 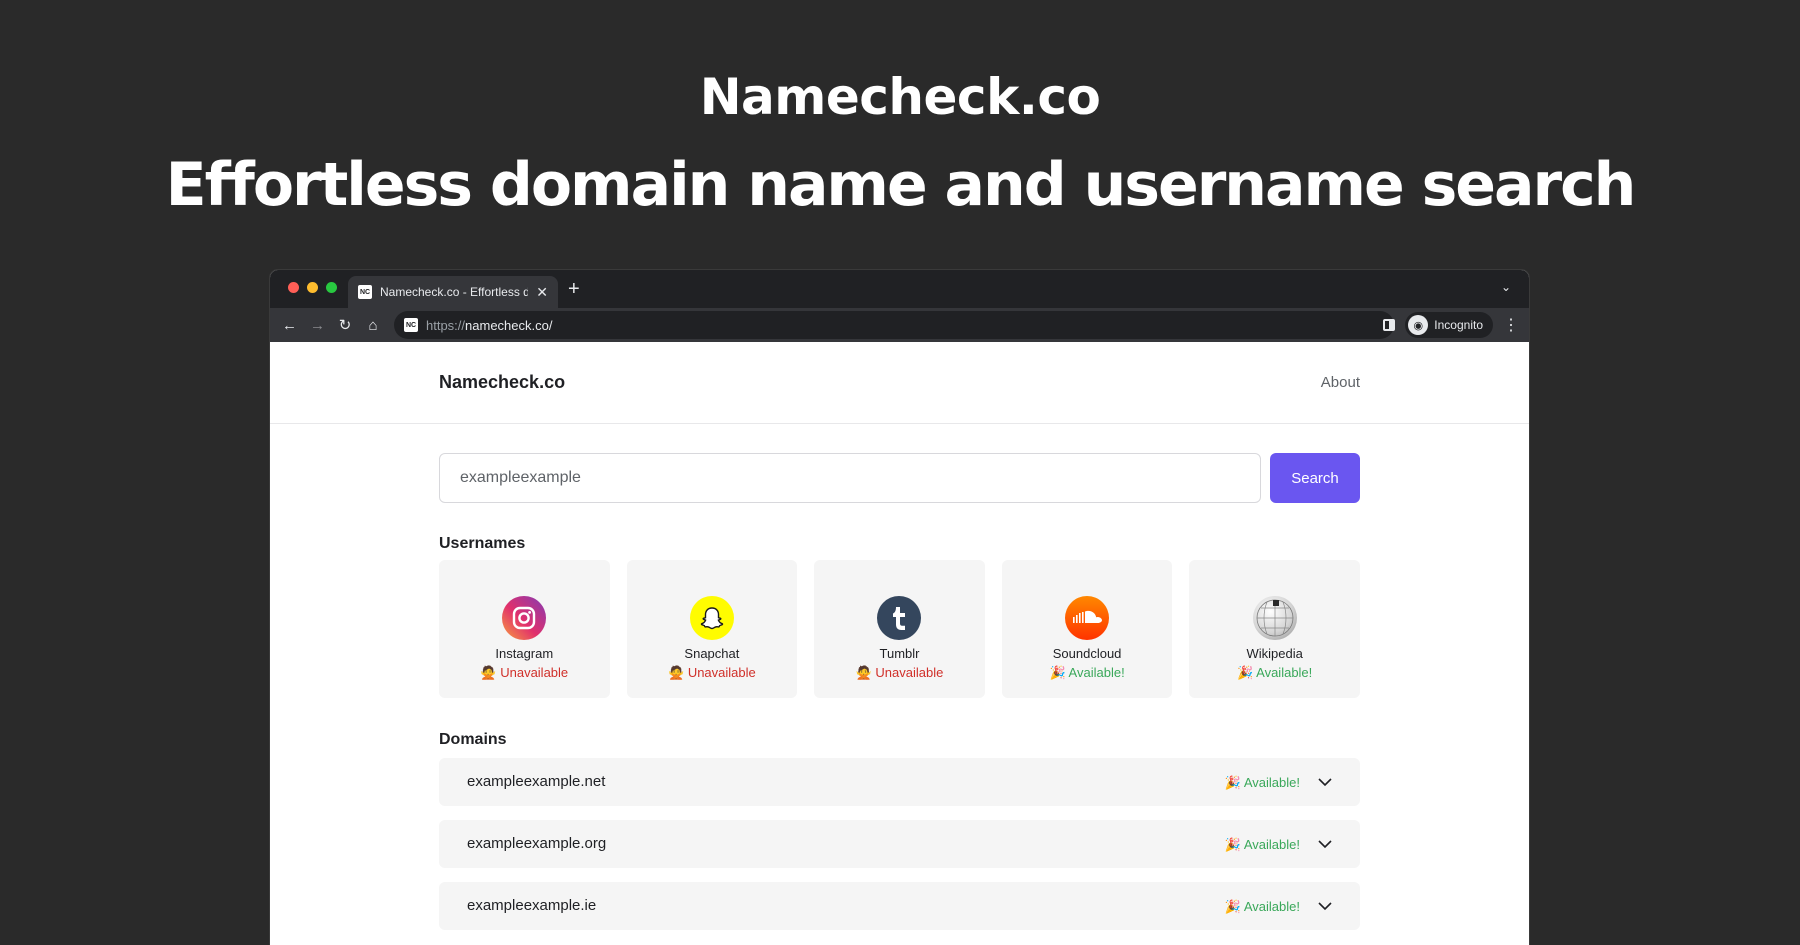 I want to click on username-card-instagram: Instagram 🙅 Unavailable, so click(x=524, y=629).